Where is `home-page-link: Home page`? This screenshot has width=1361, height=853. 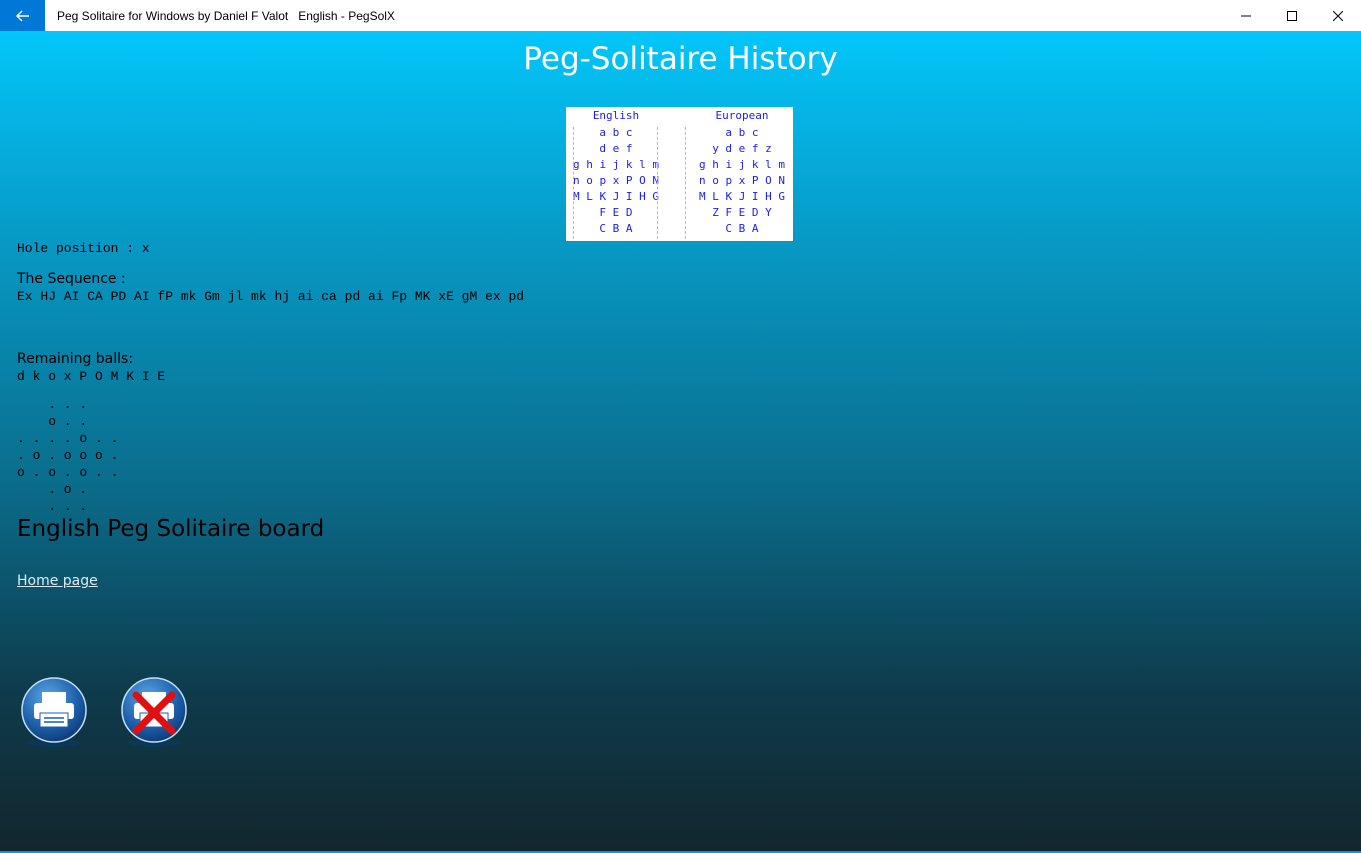 home-page-link: Home page is located at coordinates (57, 581).